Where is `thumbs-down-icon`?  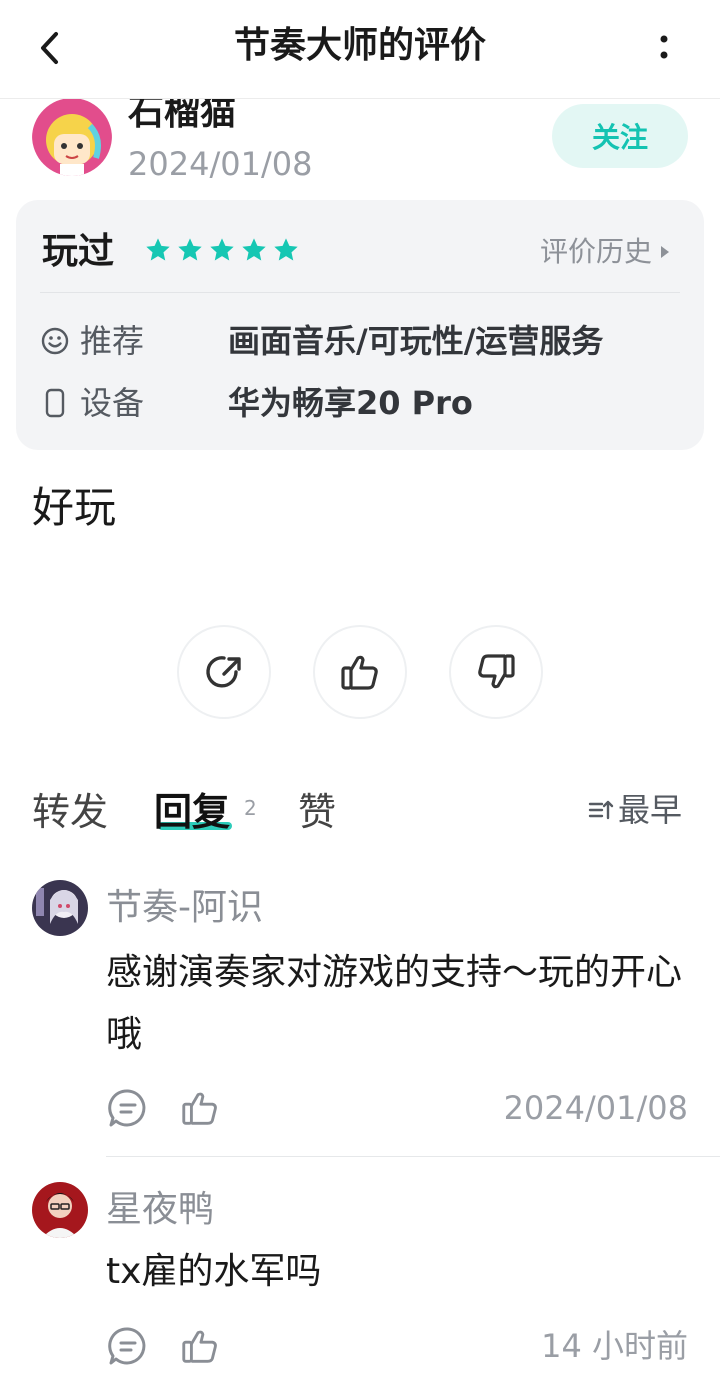
thumbs-down-icon is located at coordinates (496, 671).